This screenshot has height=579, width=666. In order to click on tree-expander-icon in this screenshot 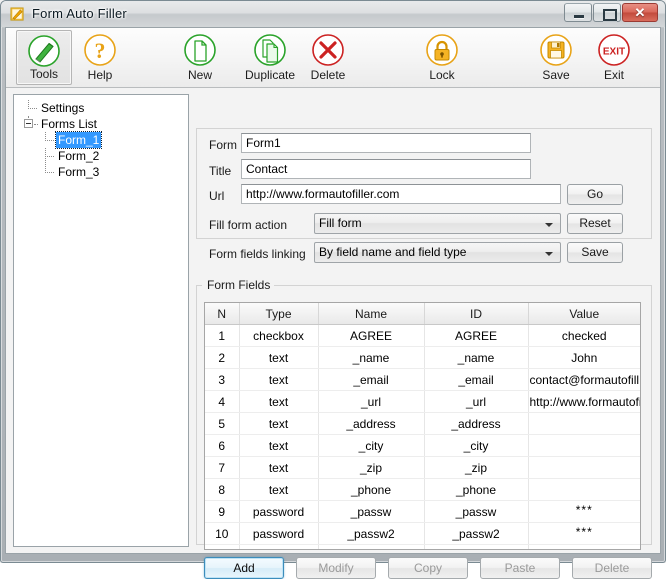, I will do `click(28, 123)`.